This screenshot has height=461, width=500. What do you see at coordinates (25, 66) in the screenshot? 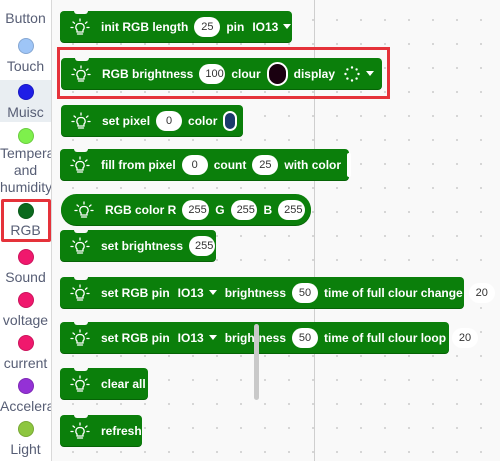
I see `category-label: Touch` at bounding box center [25, 66].